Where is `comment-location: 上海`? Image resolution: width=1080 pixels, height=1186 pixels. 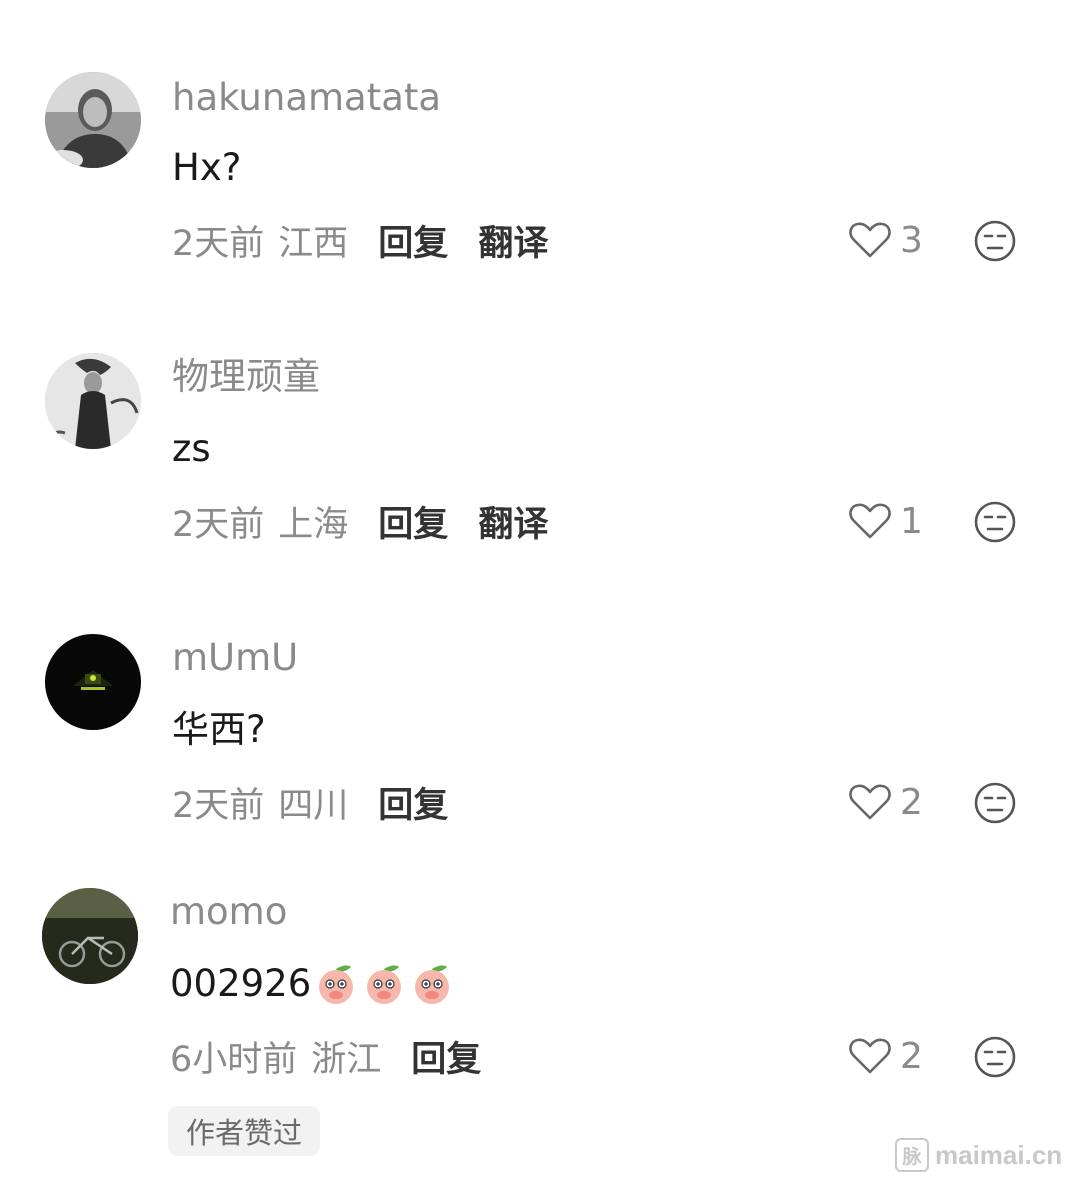
comment-location: 上海 is located at coordinates (313, 524).